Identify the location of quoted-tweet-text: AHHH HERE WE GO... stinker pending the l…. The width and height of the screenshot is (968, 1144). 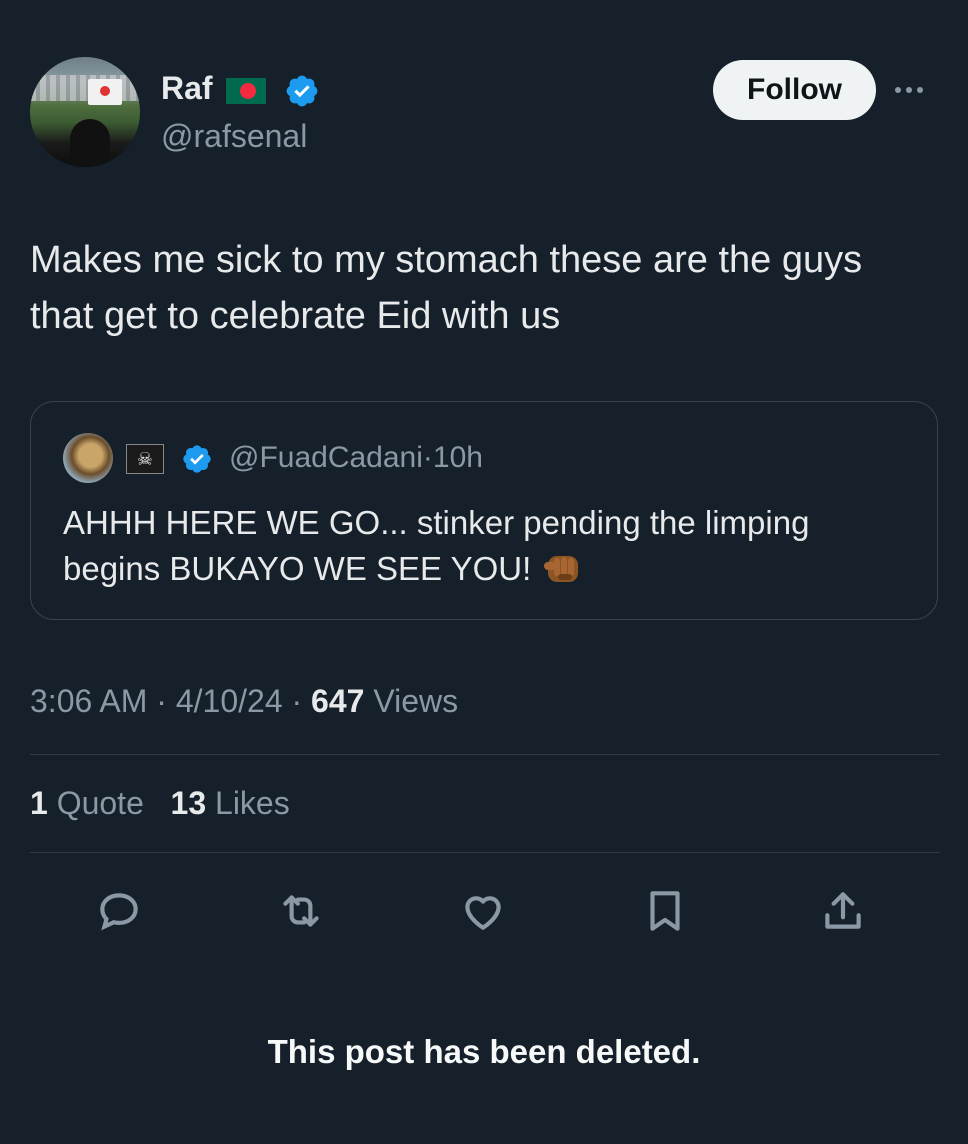
(488, 546).